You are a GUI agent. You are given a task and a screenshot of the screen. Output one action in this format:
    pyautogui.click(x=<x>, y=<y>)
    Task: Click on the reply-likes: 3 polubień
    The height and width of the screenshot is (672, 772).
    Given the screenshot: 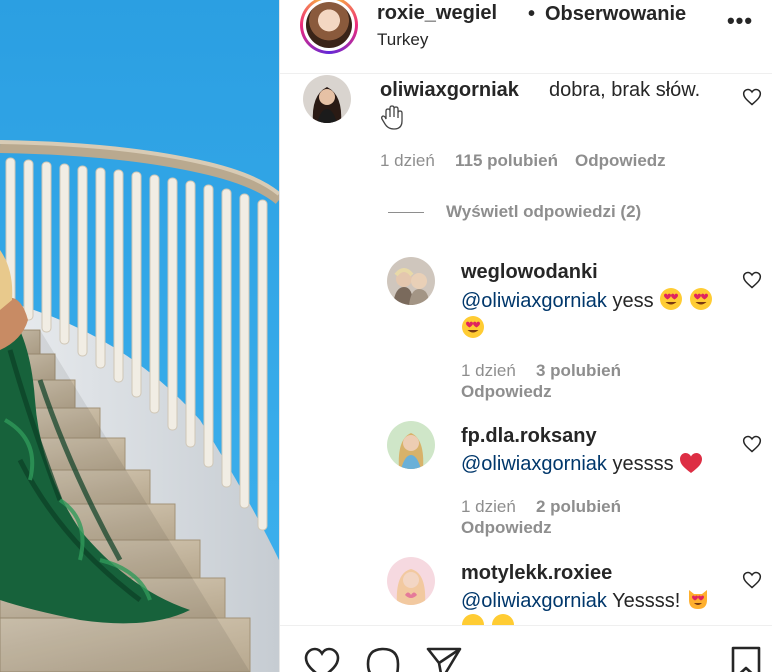 What is the action you would take?
    pyautogui.click(x=578, y=371)
    